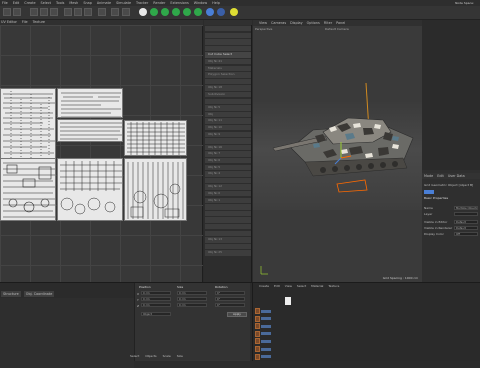 This screenshot has width=480, height=368. I want to click on object-list-row: Obj Nr.25, so click(228, 253).